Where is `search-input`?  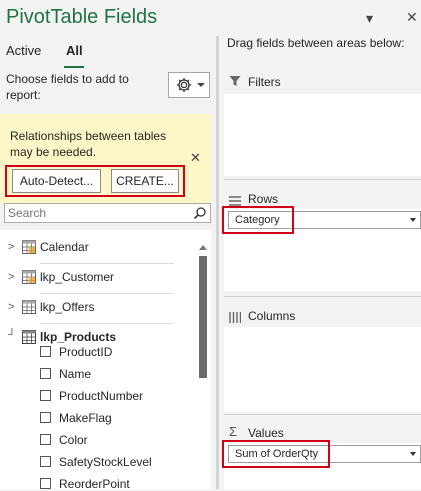 search-input is located at coordinates (98, 213).